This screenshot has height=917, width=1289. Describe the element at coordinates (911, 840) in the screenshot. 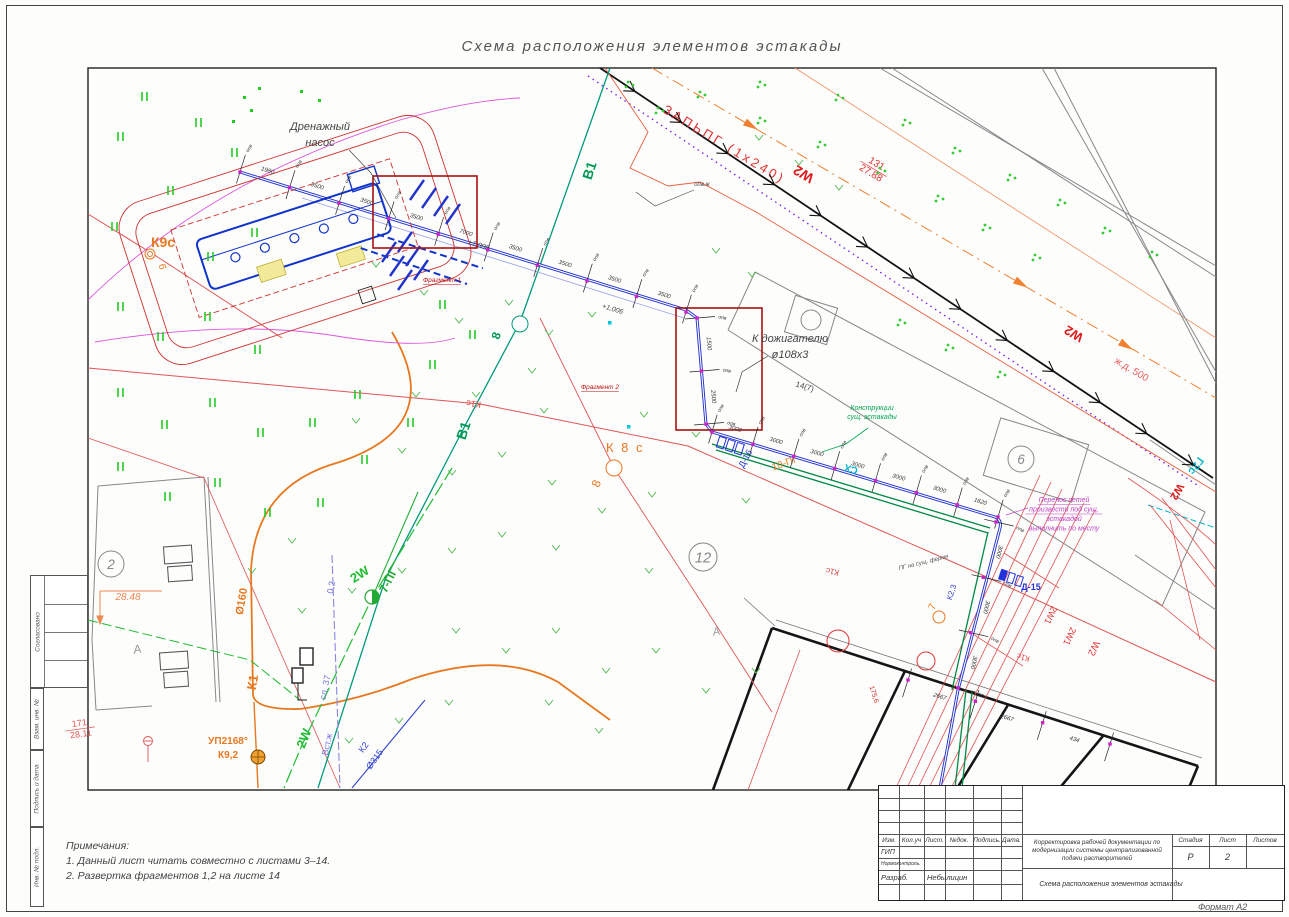

I see `tb-col-koluch: Кол.уч` at that location.